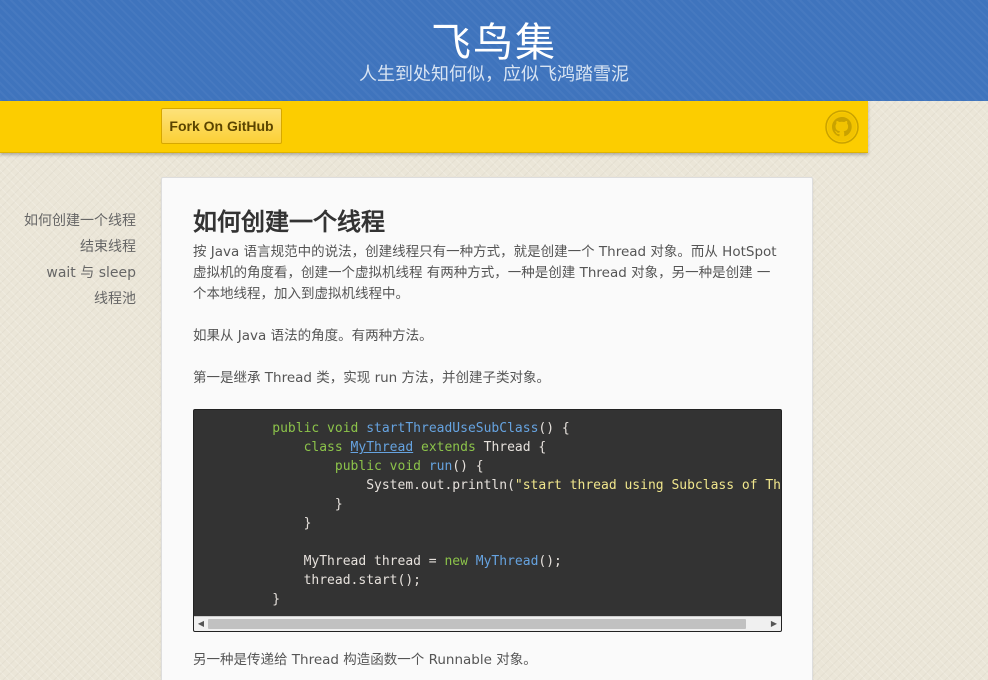 The width and height of the screenshot is (988, 680). What do you see at coordinates (487, 580) in the screenshot?
I see `code-line: thread.start();` at bounding box center [487, 580].